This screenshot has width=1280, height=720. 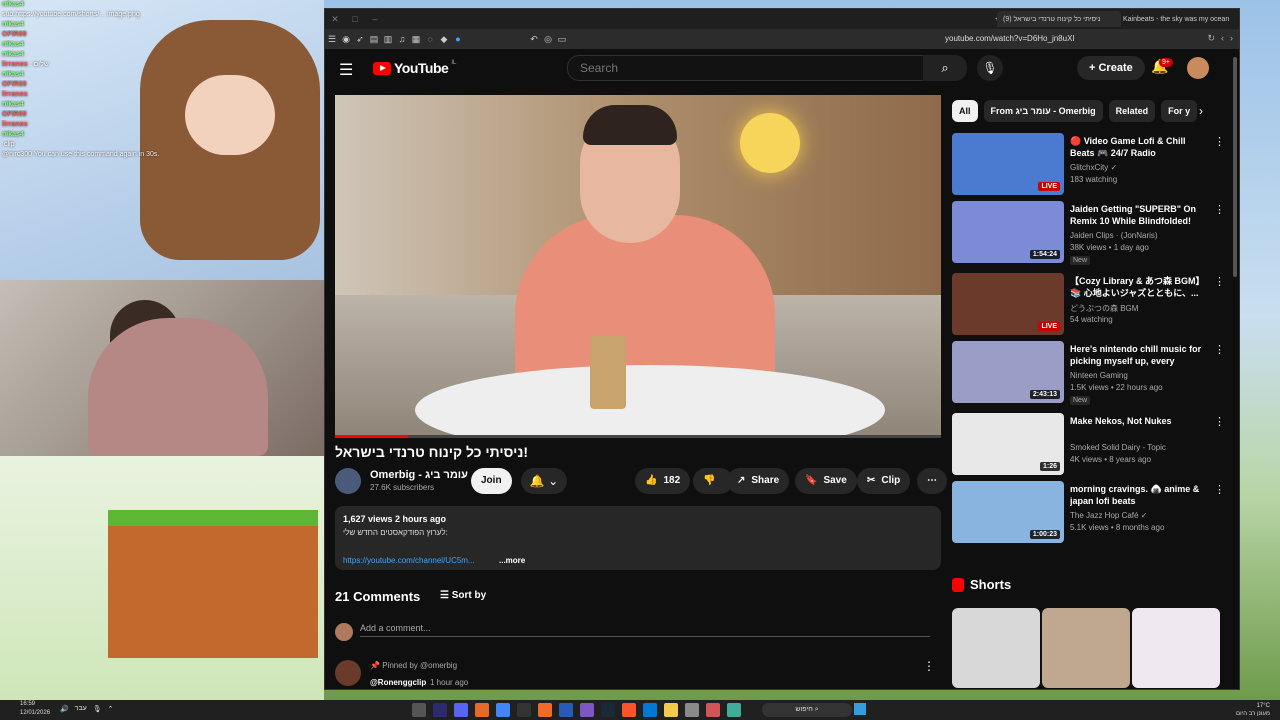 I want to click on channel-avatar, so click(x=348, y=481).